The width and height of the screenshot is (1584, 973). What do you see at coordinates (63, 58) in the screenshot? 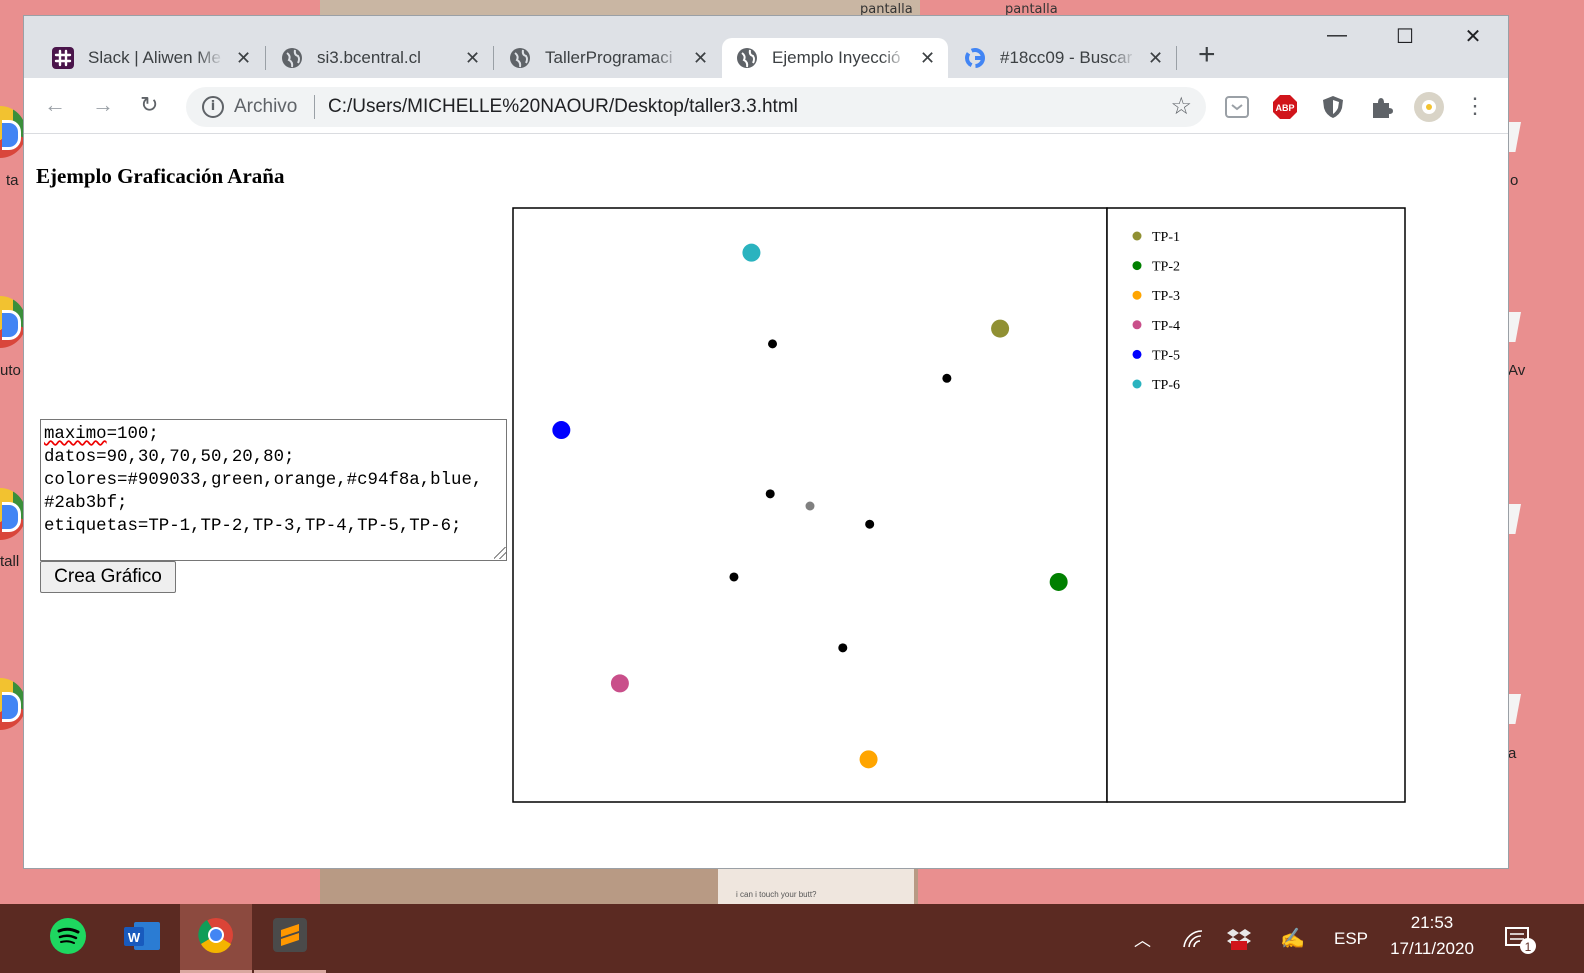
I see `slack-icon` at bounding box center [63, 58].